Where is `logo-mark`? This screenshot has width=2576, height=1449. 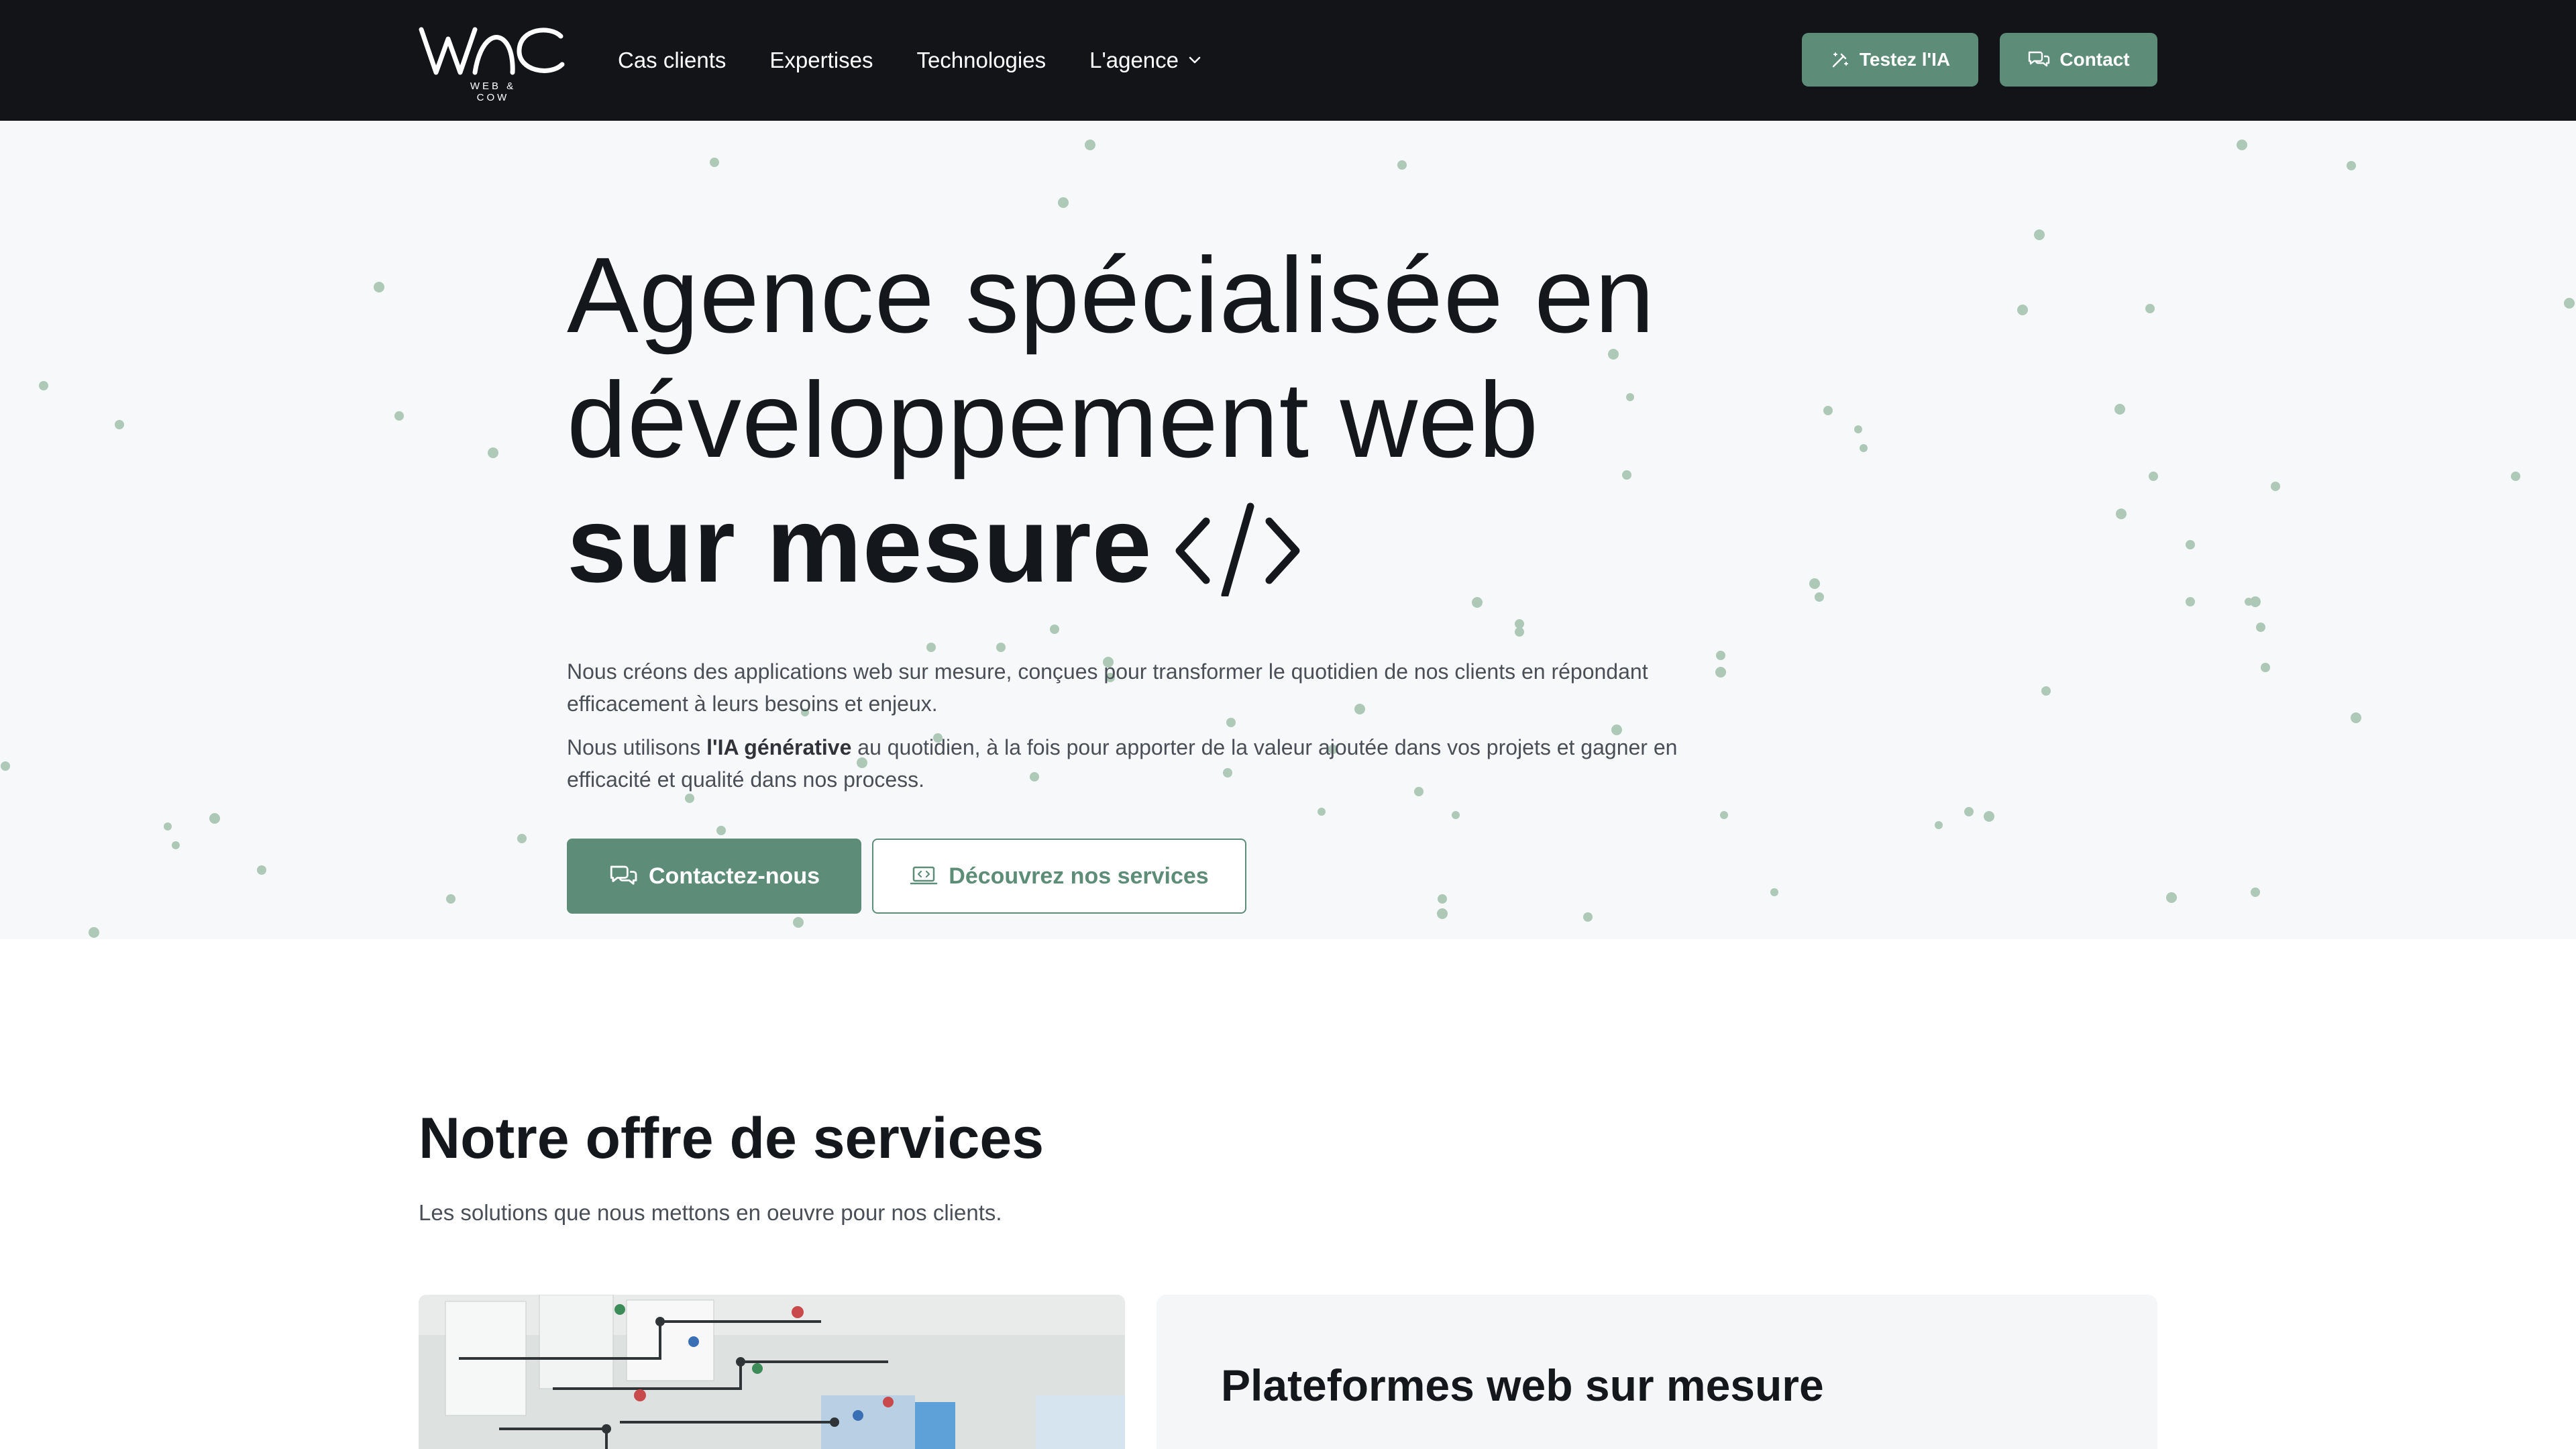
logo-mark is located at coordinates (492, 51).